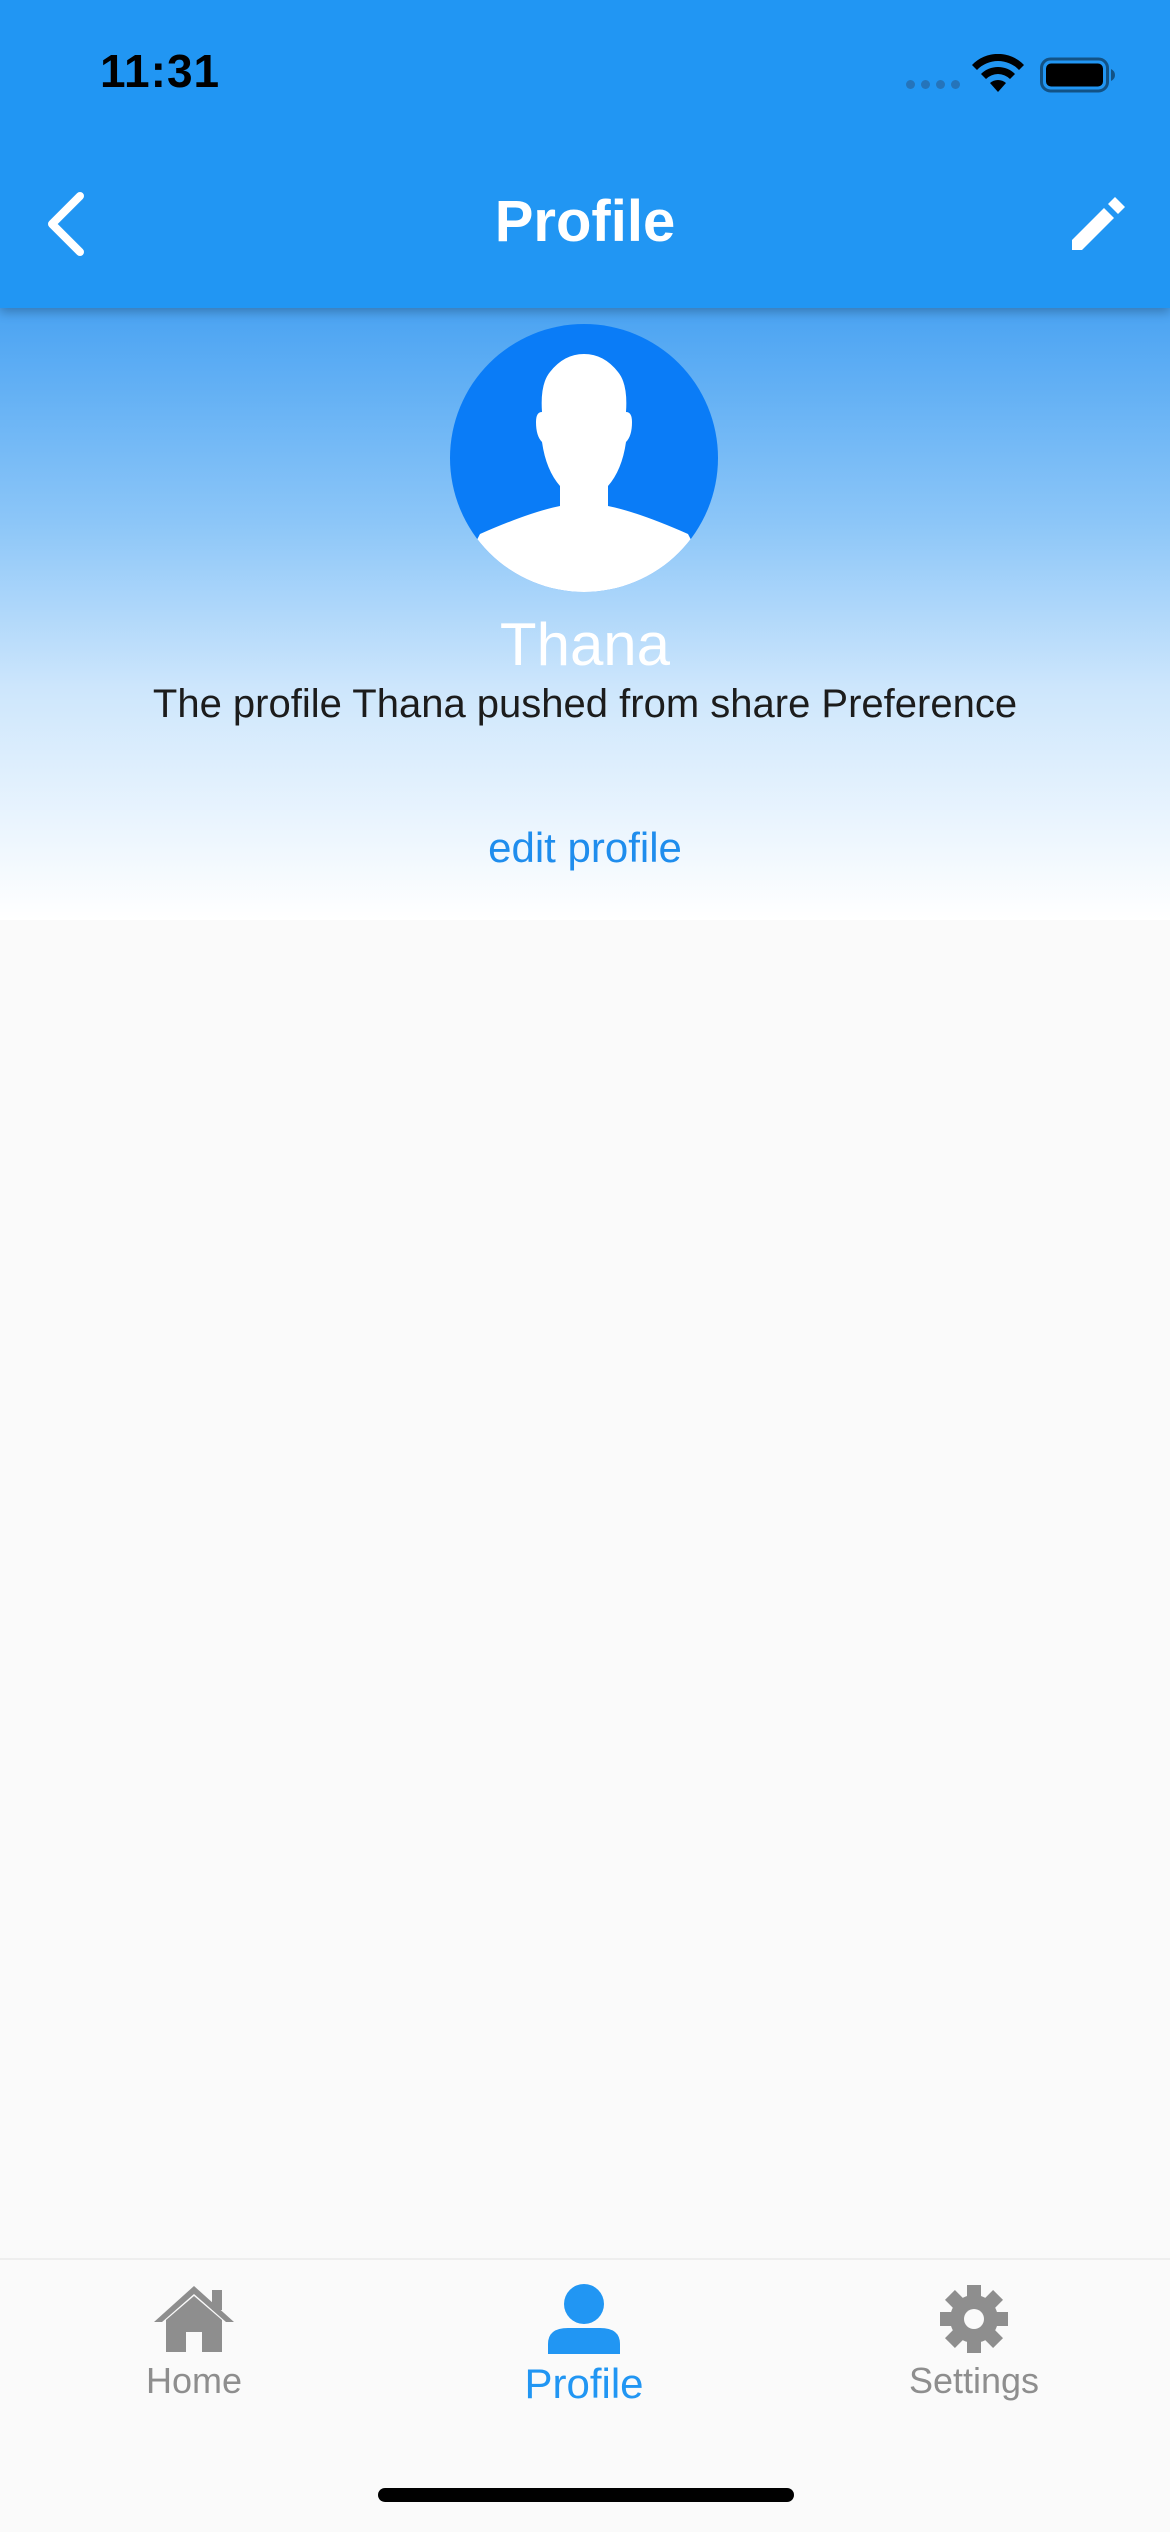 This screenshot has height=2532, width=1170. I want to click on pencil-icon, so click(1098, 223).